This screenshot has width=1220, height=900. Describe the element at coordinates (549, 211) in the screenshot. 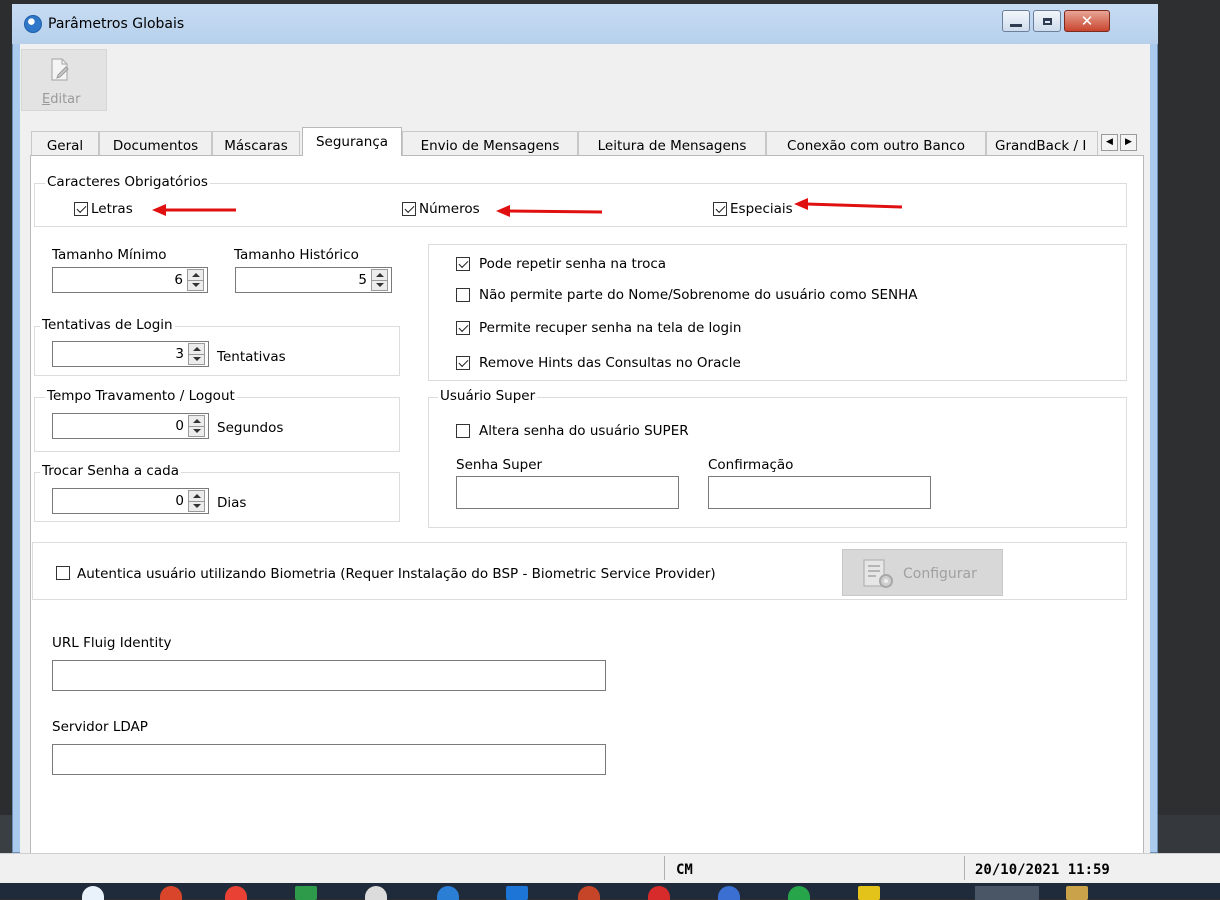

I see `annotation-arrow-numeros` at that location.